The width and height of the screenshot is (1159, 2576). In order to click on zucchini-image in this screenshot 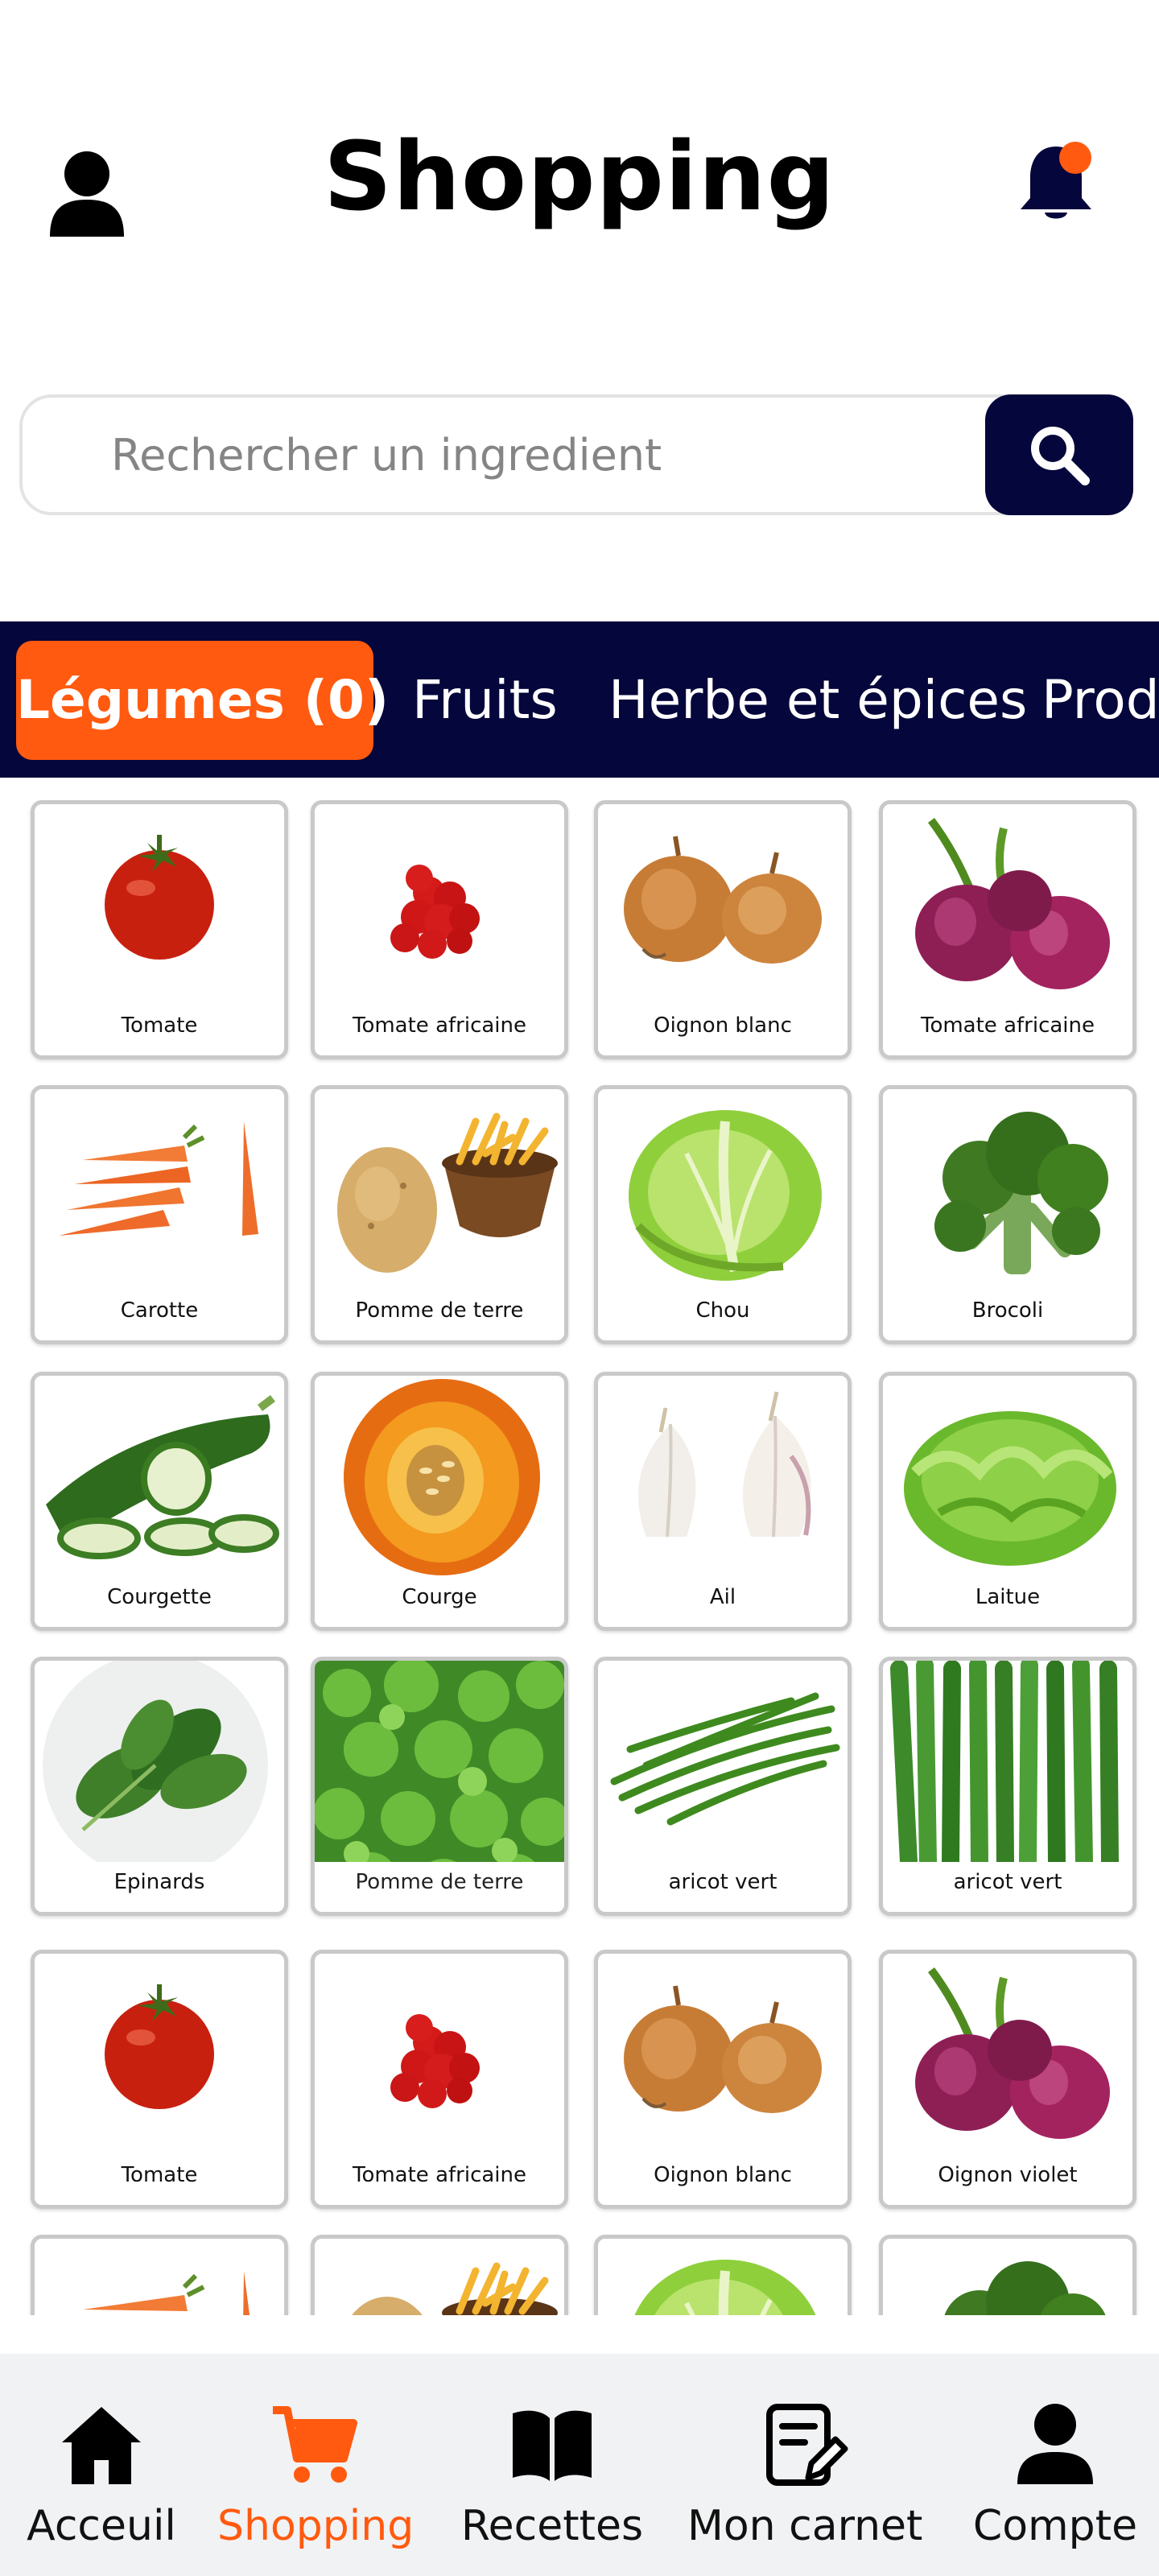, I will do `click(162, 1477)`.